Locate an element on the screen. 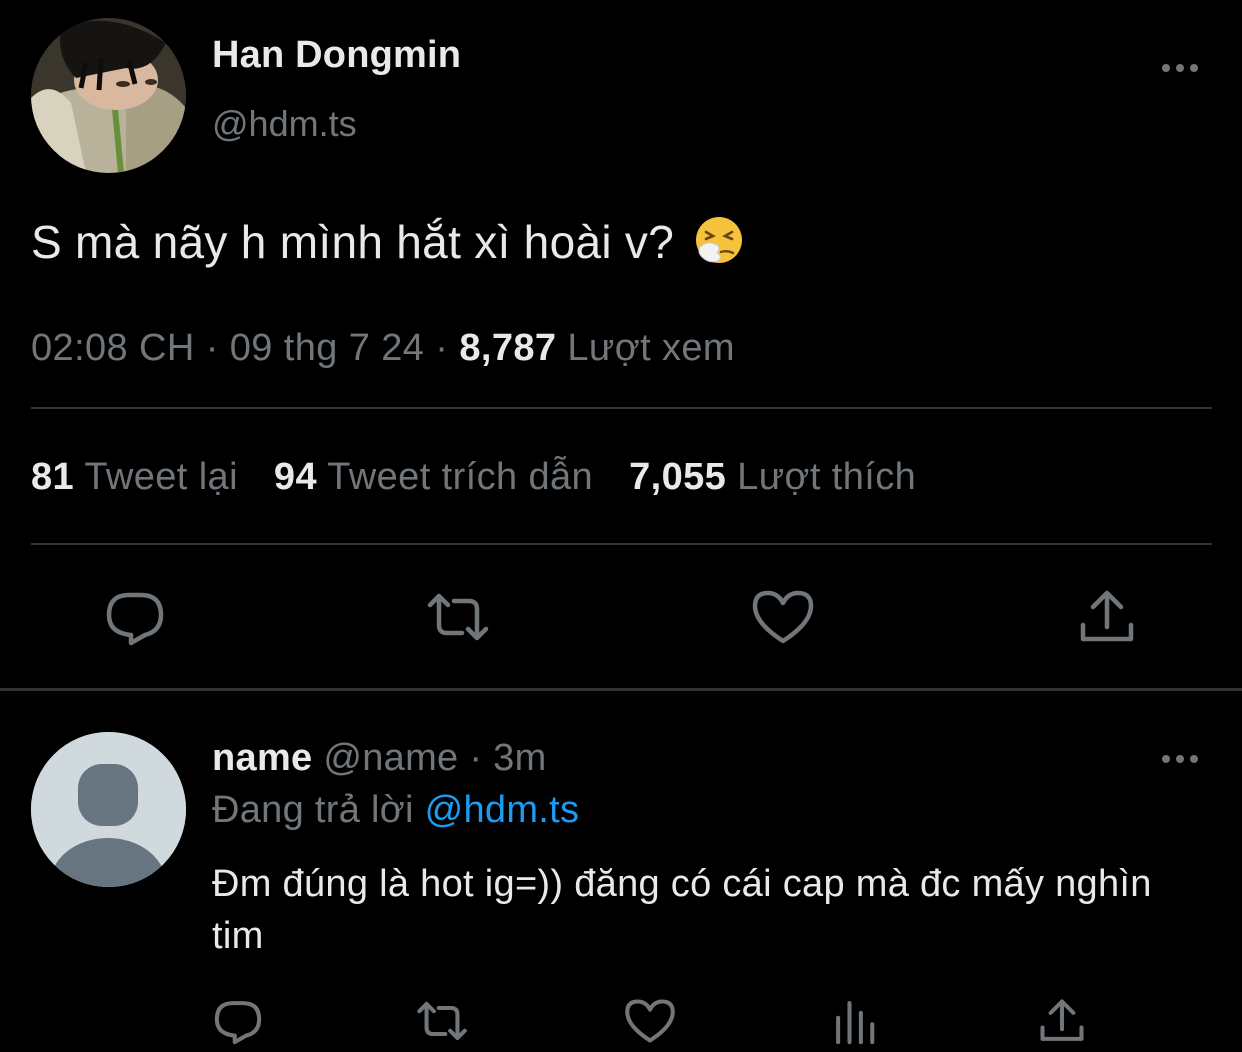 The height and width of the screenshot is (1052, 1242). likes-label: Lượt thích is located at coordinates (827, 477).